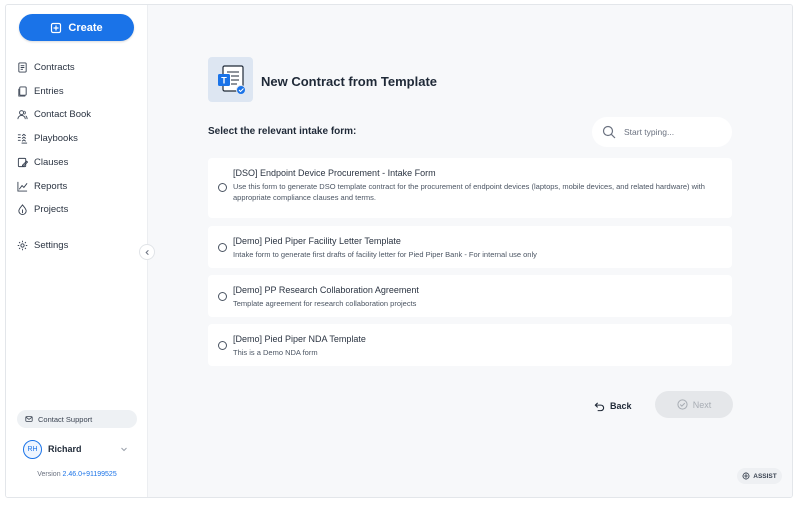  Describe the element at coordinates (22, 114) in the screenshot. I see `contacts-icon` at that location.